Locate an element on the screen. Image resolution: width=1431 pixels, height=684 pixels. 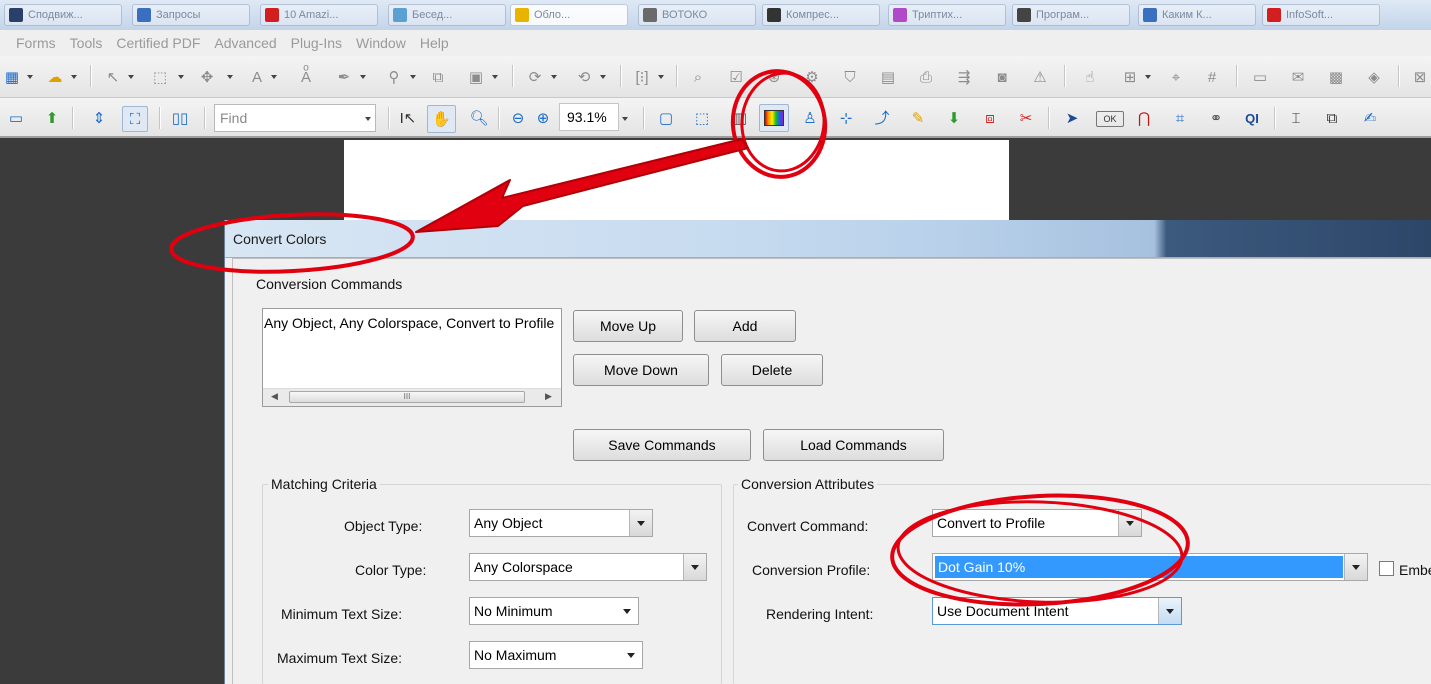
select-arrow-icon: ↖ is located at coordinates (113, 77).